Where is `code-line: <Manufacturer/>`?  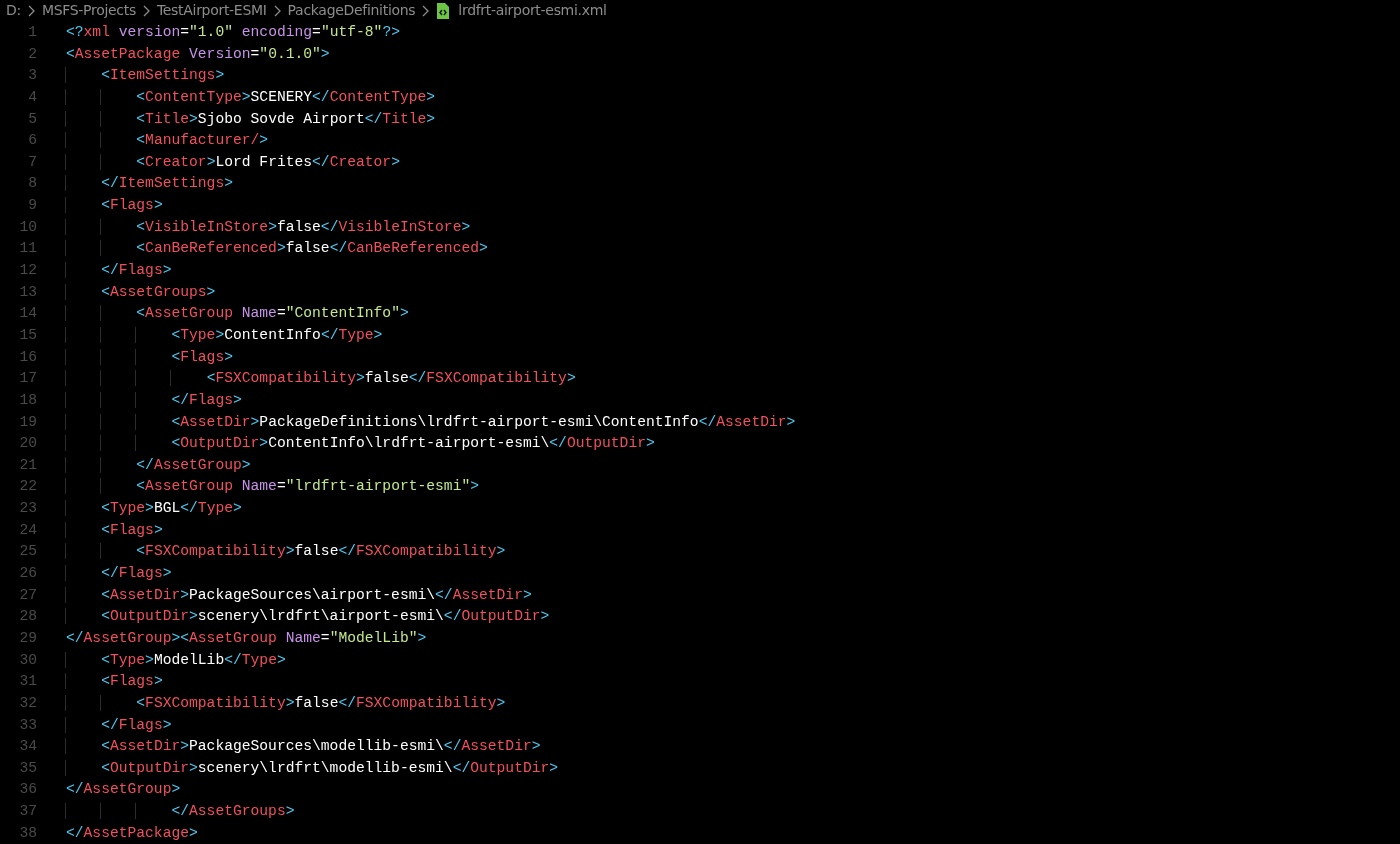 code-line: <Manufacturer/> is located at coordinates (167, 141).